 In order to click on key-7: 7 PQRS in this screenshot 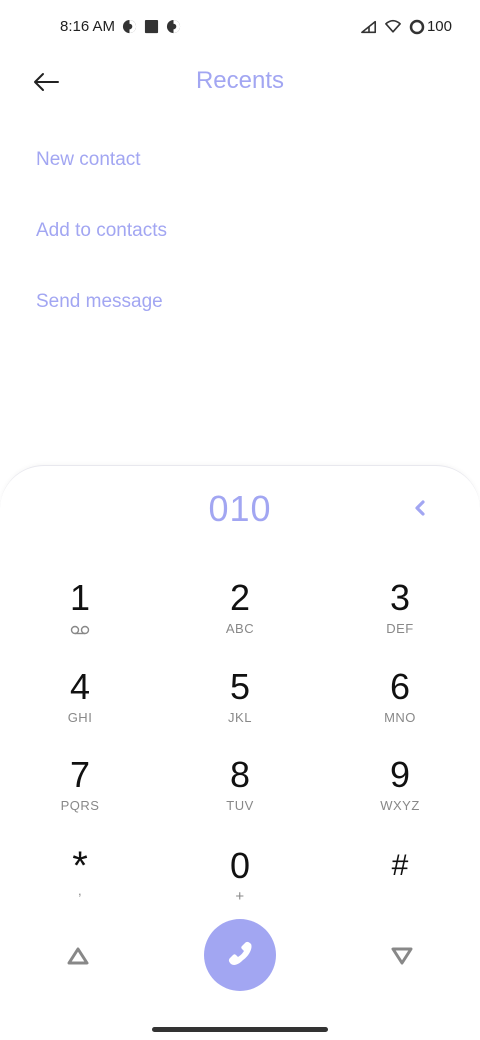, I will do `click(80, 795)`.